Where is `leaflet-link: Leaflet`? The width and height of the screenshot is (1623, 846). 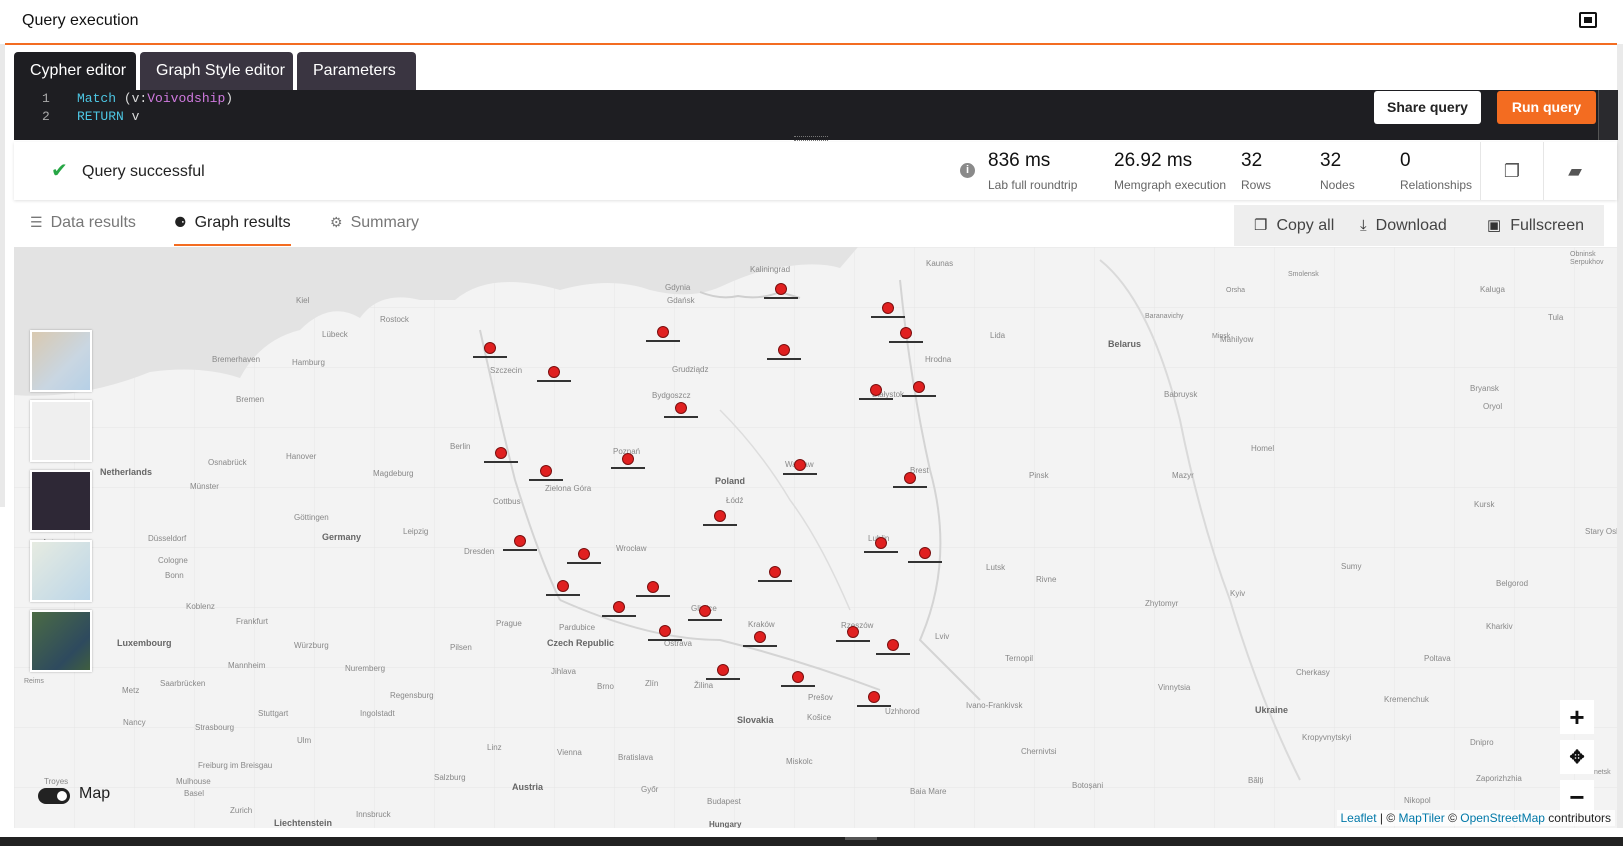 leaflet-link: Leaflet is located at coordinates (1359, 818).